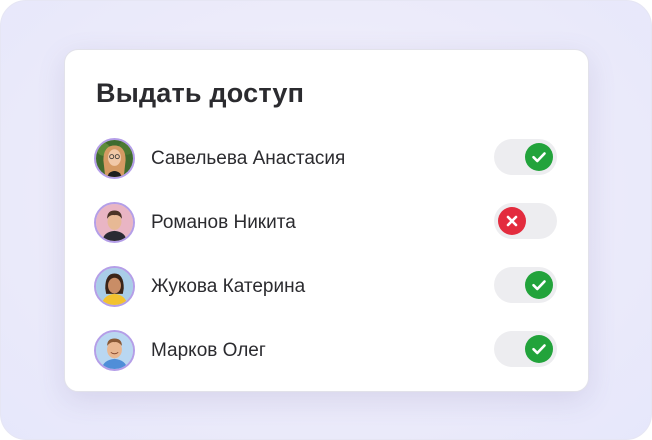 This screenshot has width=652, height=440. I want to click on woman-glasses-avatar-icon, so click(114, 158).